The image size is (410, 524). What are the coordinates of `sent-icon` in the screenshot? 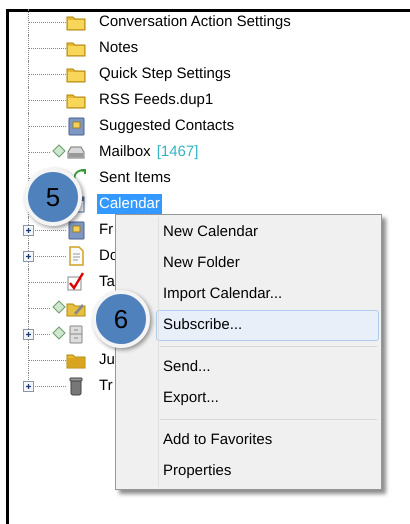 It's located at (80, 175).